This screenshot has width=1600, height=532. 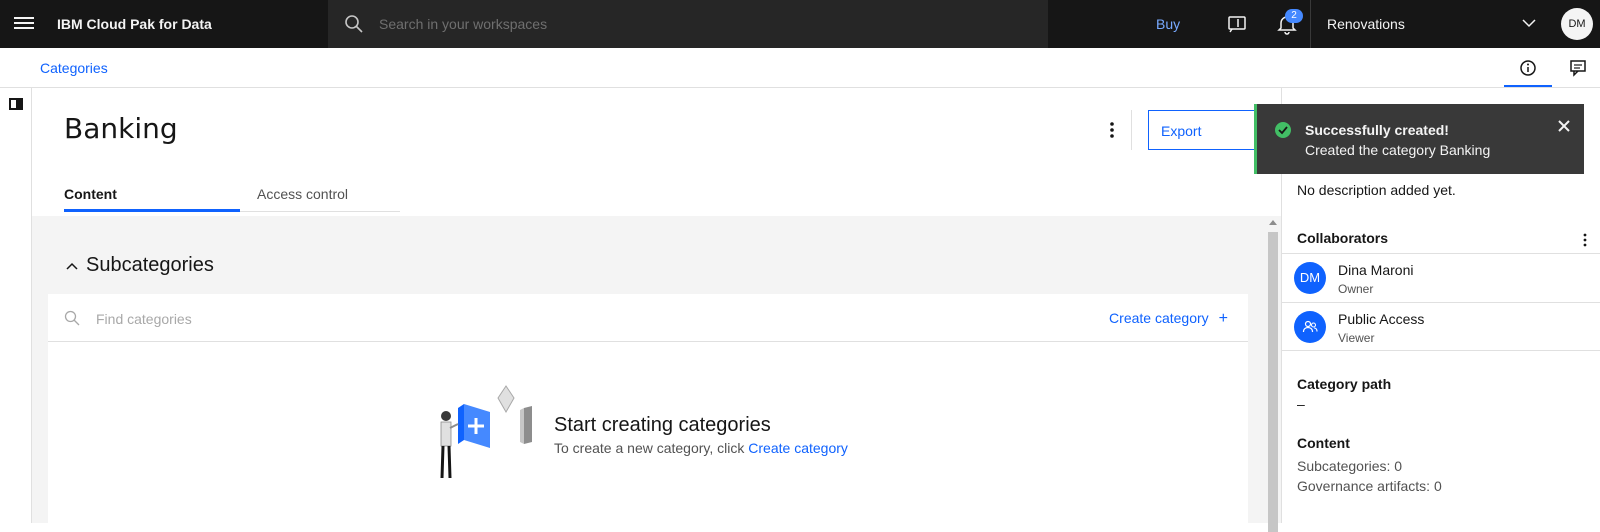 What do you see at coordinates (1301, 404) in the screenshot?
I see `category-path-value: –` at bounding box center [1301, 404].